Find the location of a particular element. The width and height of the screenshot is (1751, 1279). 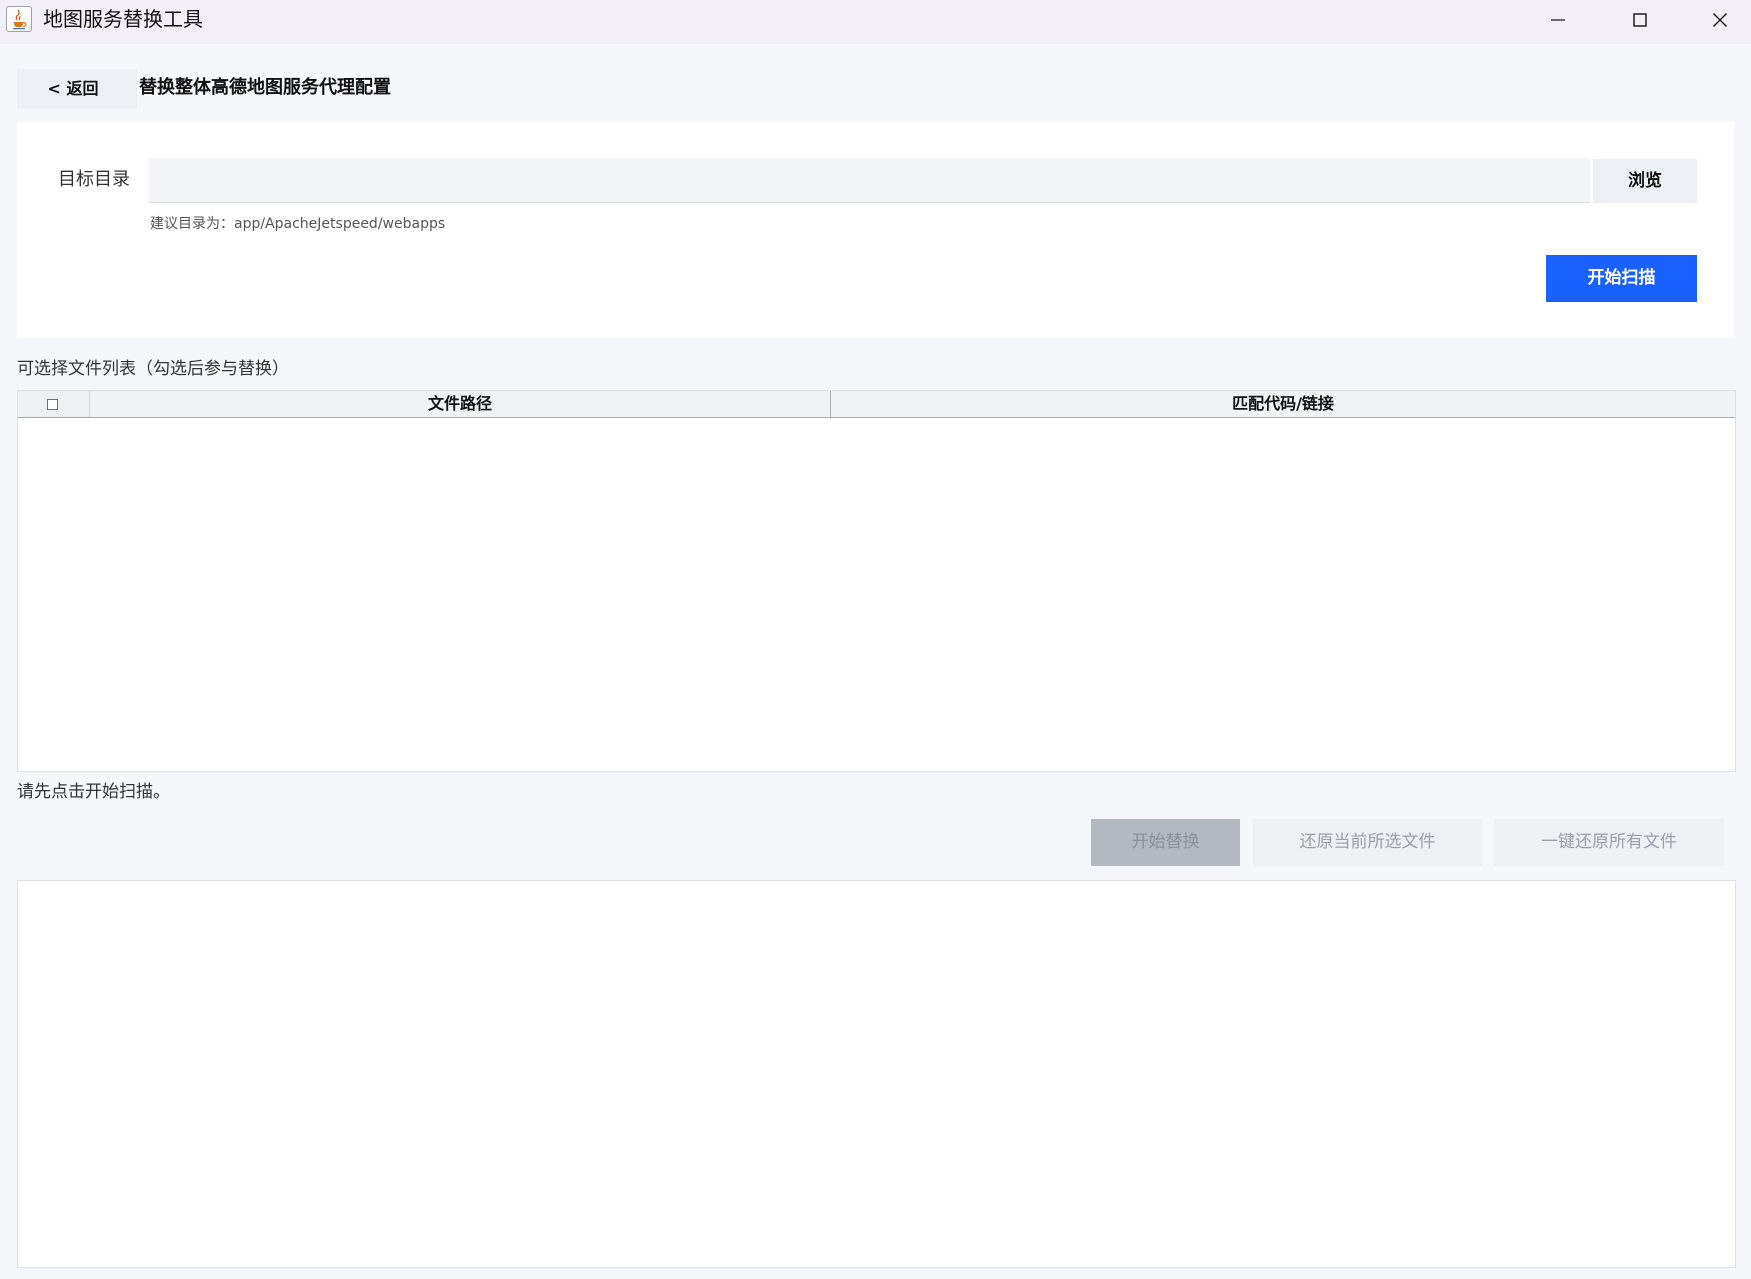

browse-button: 浏览 is located at coordinates (1645, 181).